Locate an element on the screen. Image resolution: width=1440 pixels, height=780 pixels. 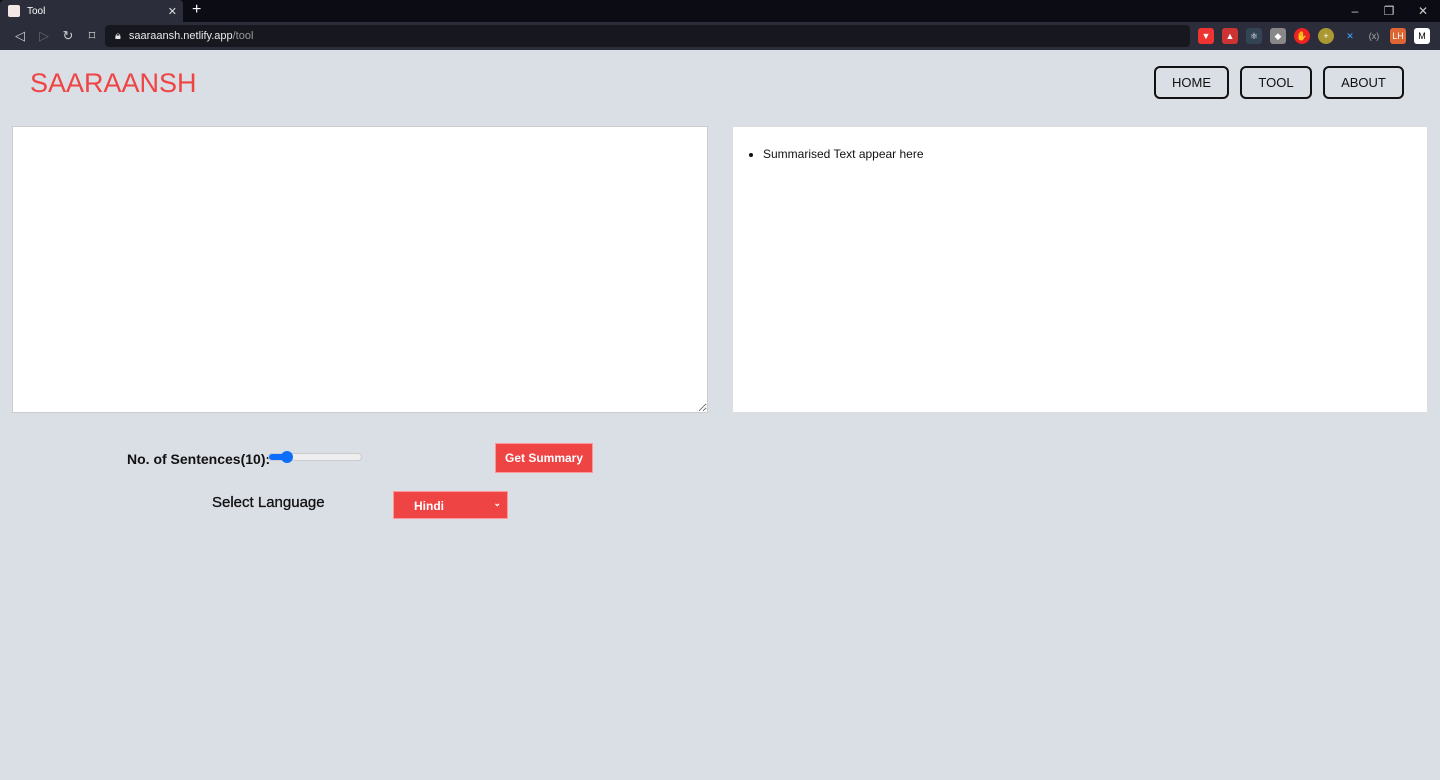
brave-shield-icon: ▼ is located at coordinates (1206, 36).